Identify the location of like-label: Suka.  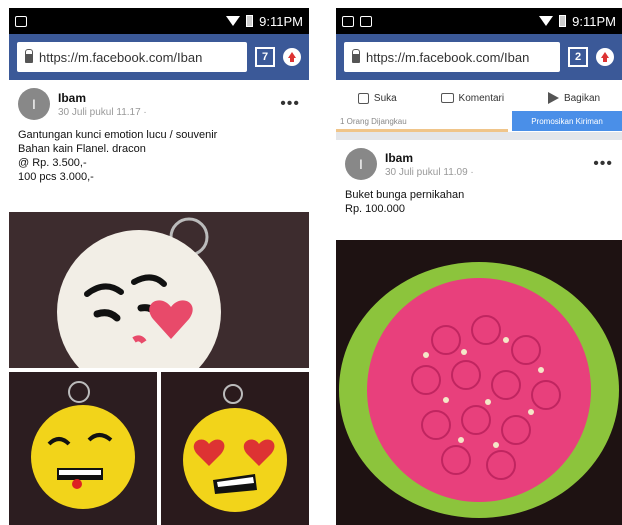
(385, 98).